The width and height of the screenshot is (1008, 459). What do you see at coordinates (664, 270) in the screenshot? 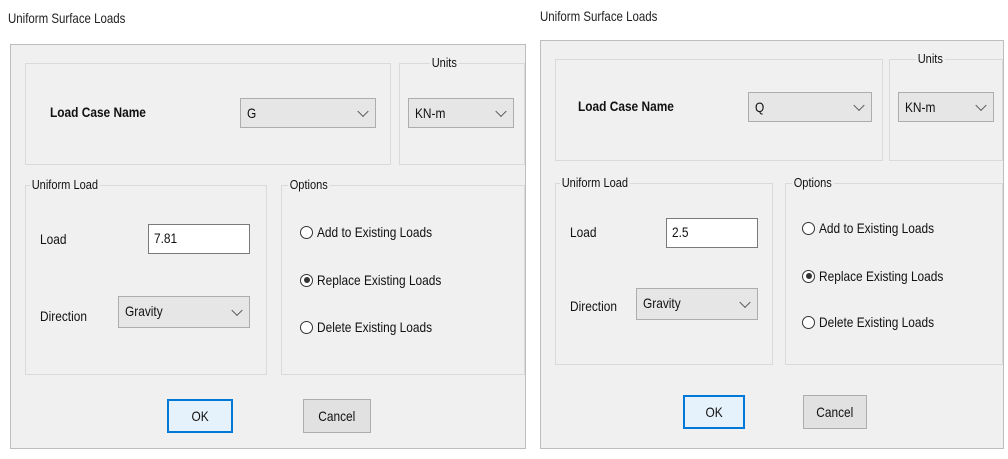
I see `uniform-load-group: Uniform Load Load 2.5 Direction Gravity` at bounding box center [664, 270].